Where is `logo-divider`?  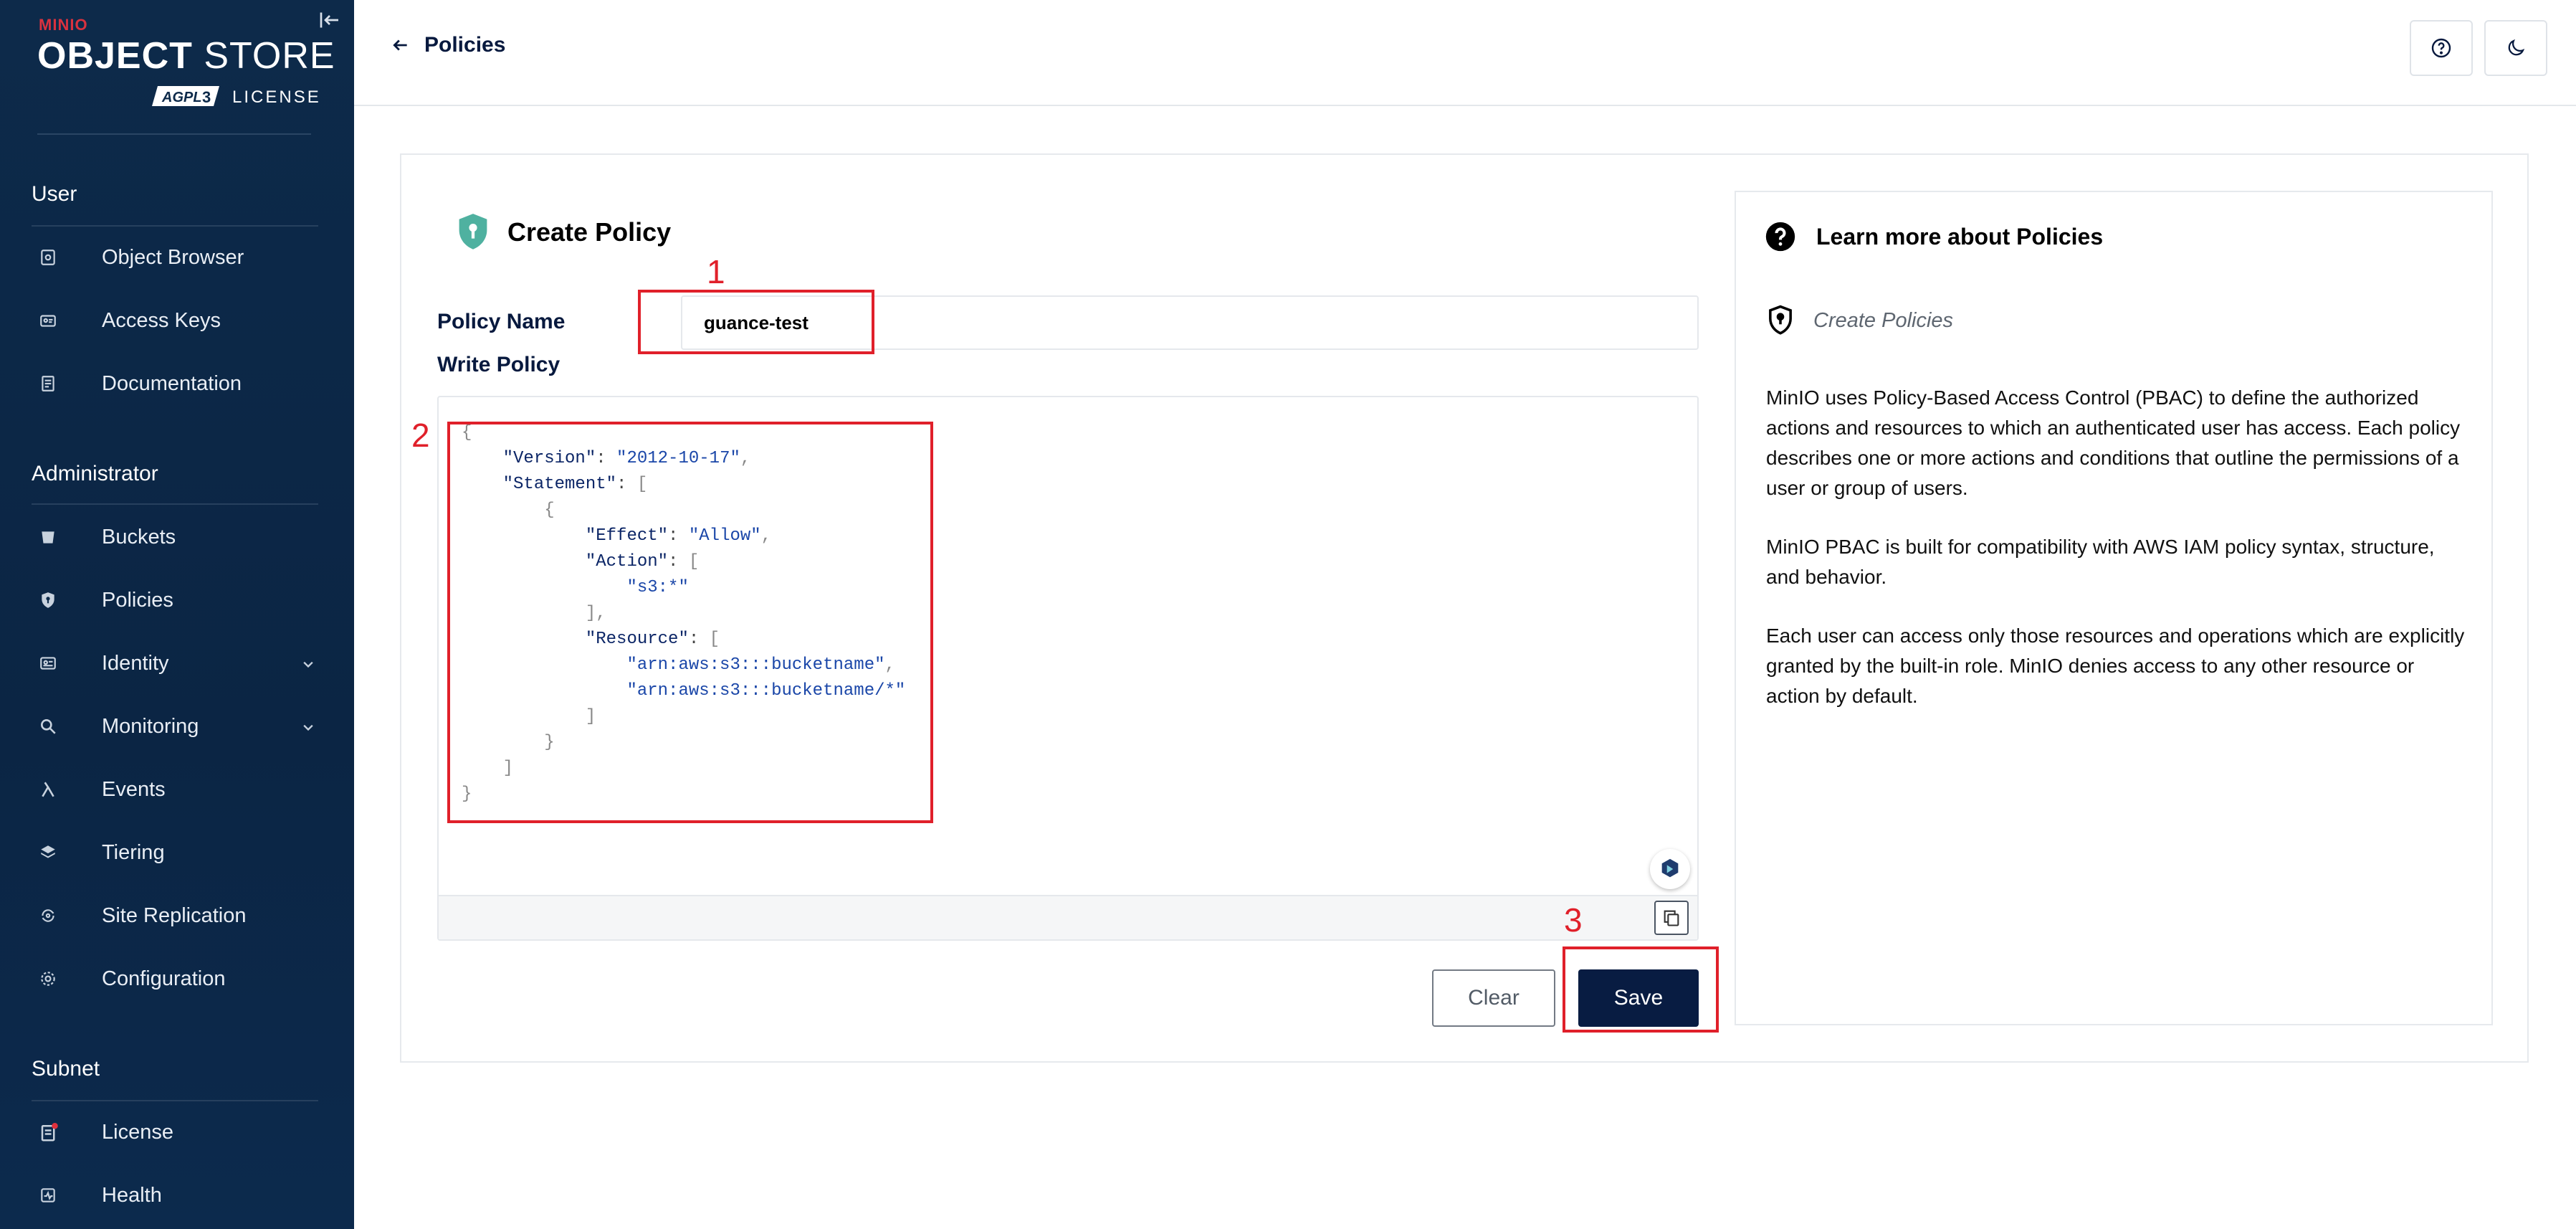 logo-divider is located at coordinates (174, 134).